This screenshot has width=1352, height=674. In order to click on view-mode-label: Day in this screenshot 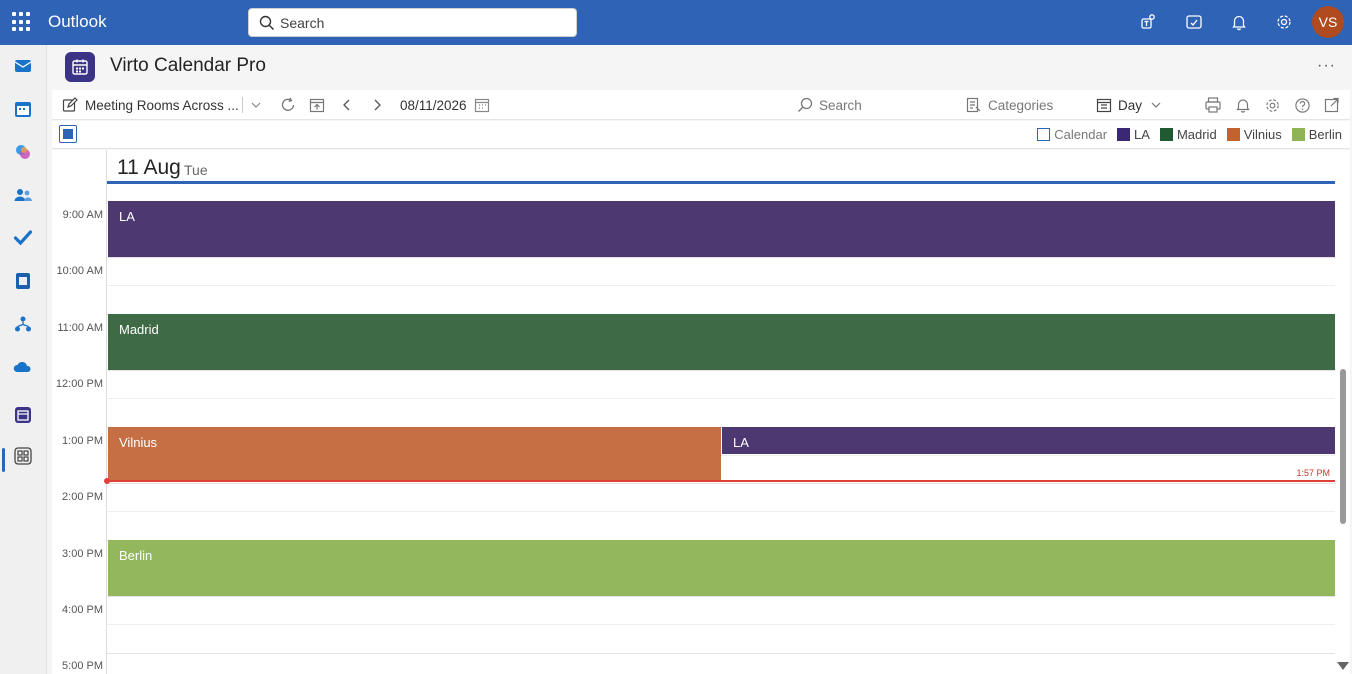, I will do `click(1130, 105)`.